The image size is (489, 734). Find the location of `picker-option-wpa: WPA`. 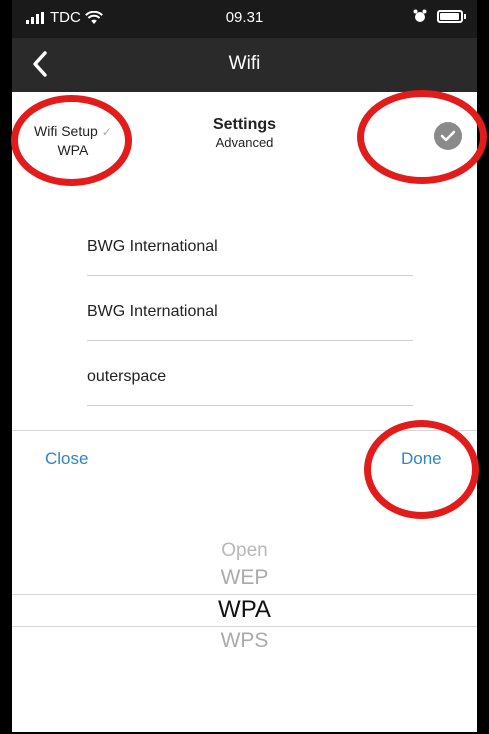

picker-option-wpa: WPA is located at coordinates (244, 610).